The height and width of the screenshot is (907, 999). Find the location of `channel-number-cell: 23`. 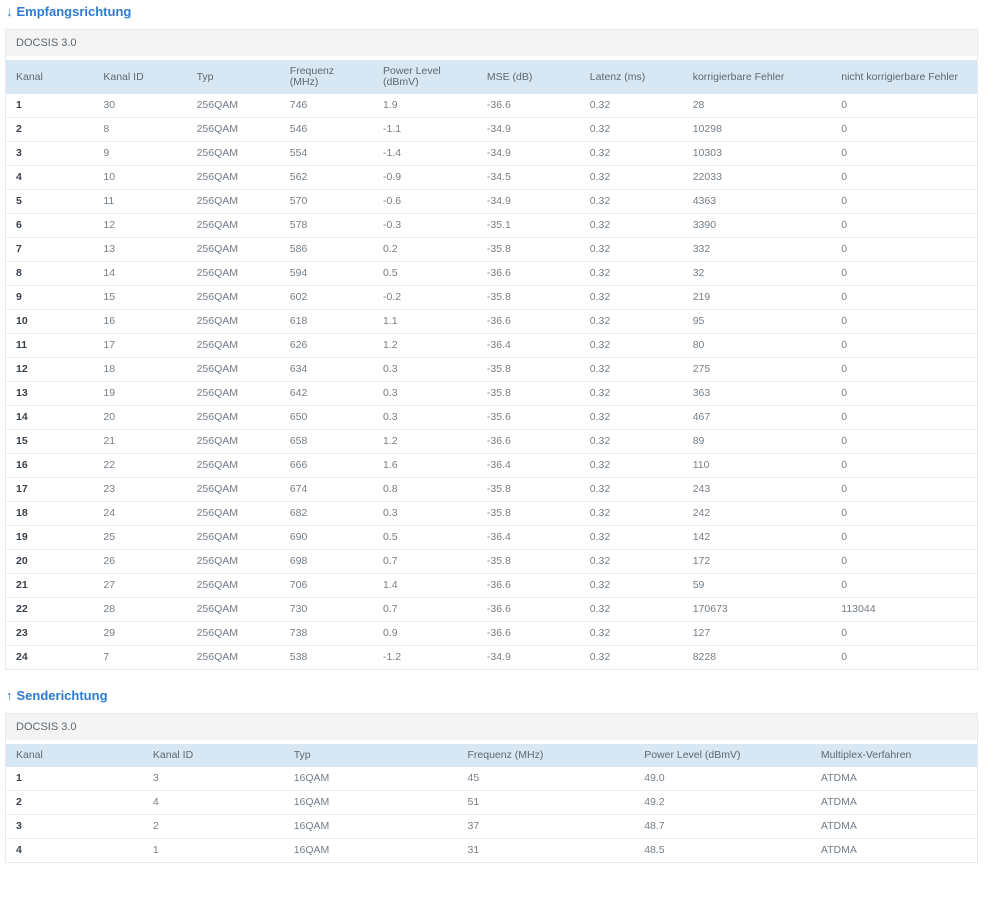

channel-number-cell: 23 is located at coordinates (50, 633).